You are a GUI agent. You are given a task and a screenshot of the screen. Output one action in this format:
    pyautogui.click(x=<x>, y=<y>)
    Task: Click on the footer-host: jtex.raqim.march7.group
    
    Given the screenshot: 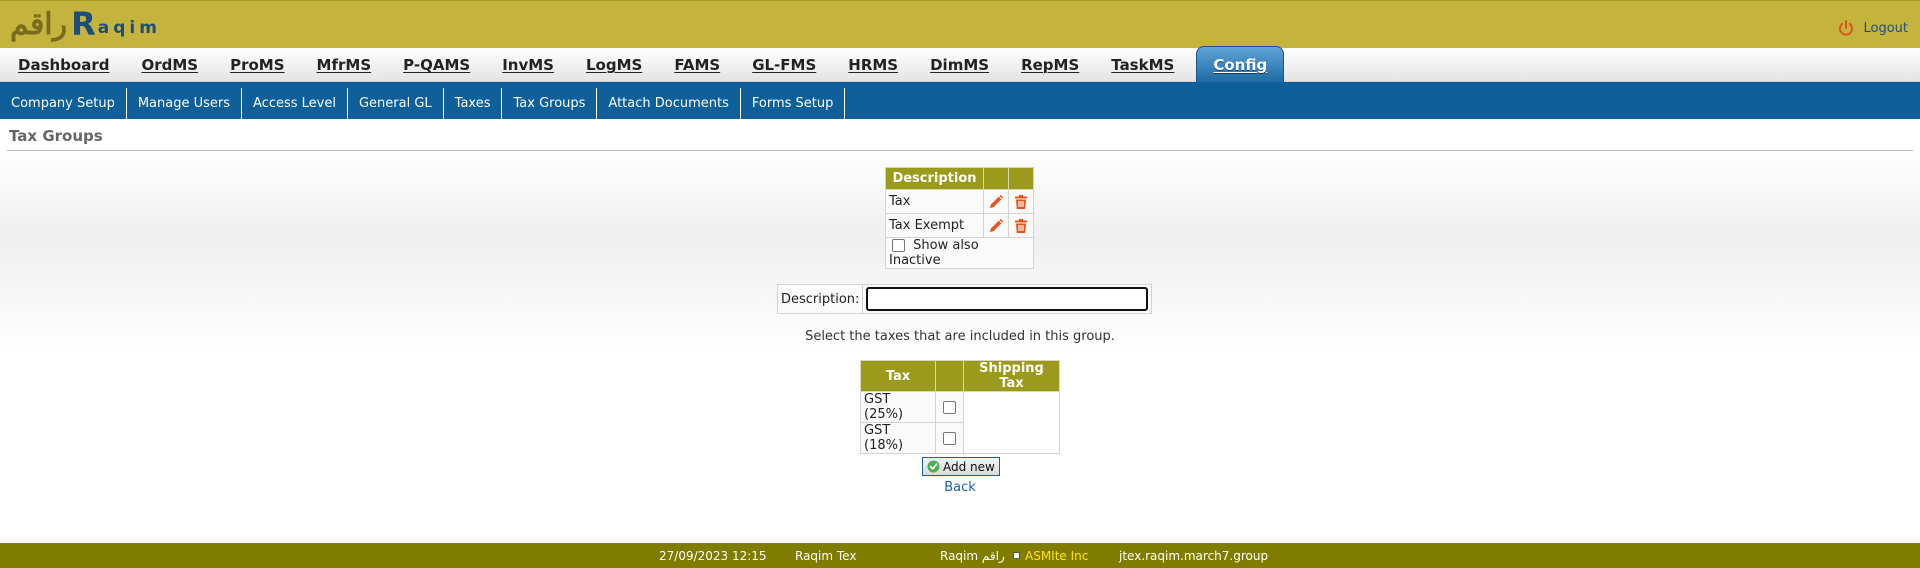 What is the action you would take?
    pyautogui.click(x=1194, y=556)
    